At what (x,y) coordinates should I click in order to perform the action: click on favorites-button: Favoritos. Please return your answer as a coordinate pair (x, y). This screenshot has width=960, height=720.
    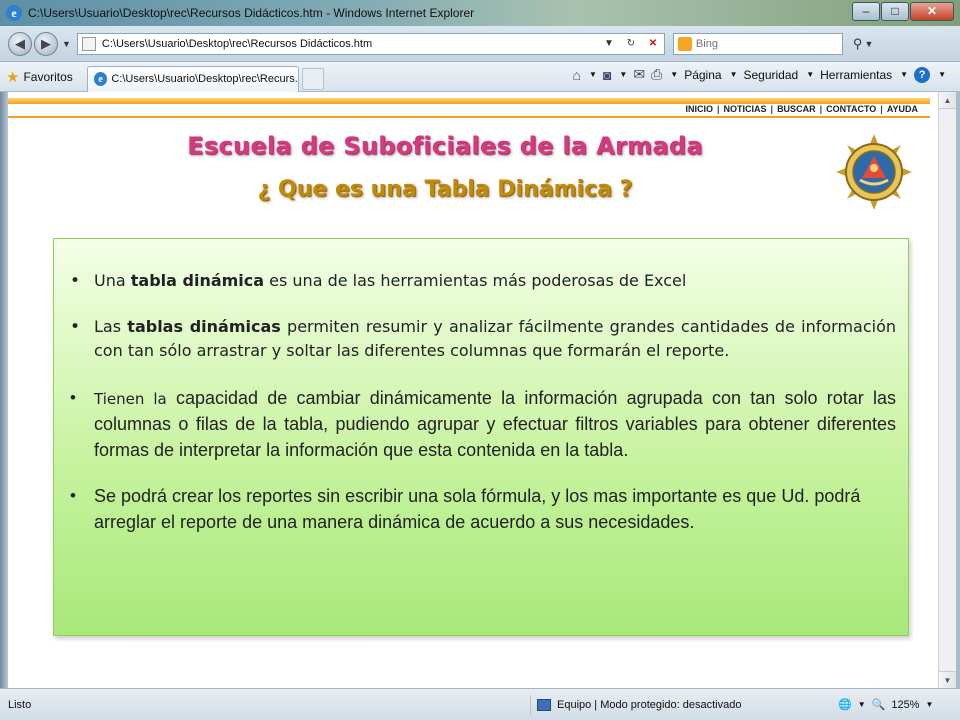
    Looking at the image, I should click on (47, 77).